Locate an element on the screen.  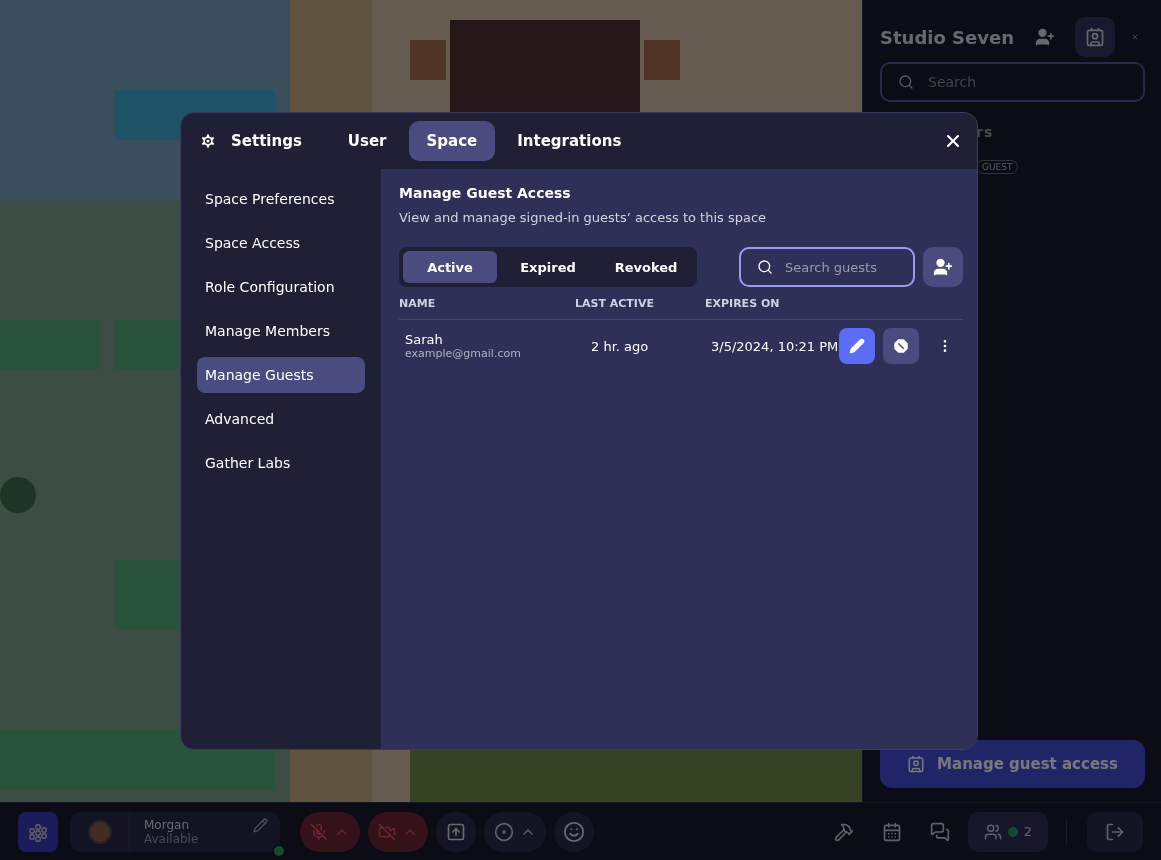
menu-button is located at coordinates (38, 831).